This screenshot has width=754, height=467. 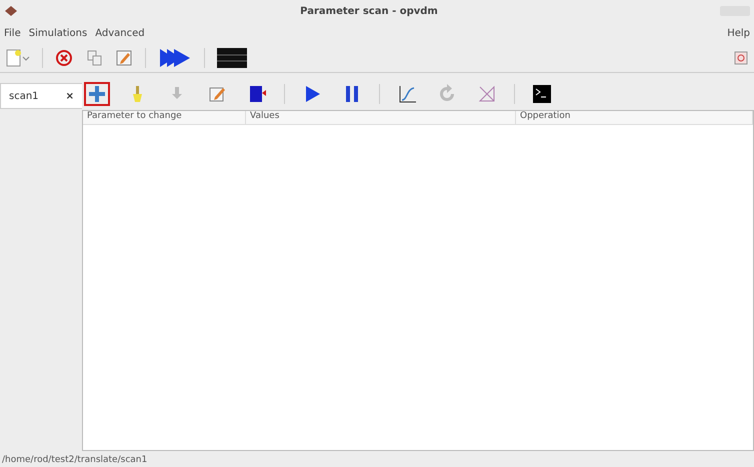 I want to click on menu-item: Help, so click(x=738, y=33).